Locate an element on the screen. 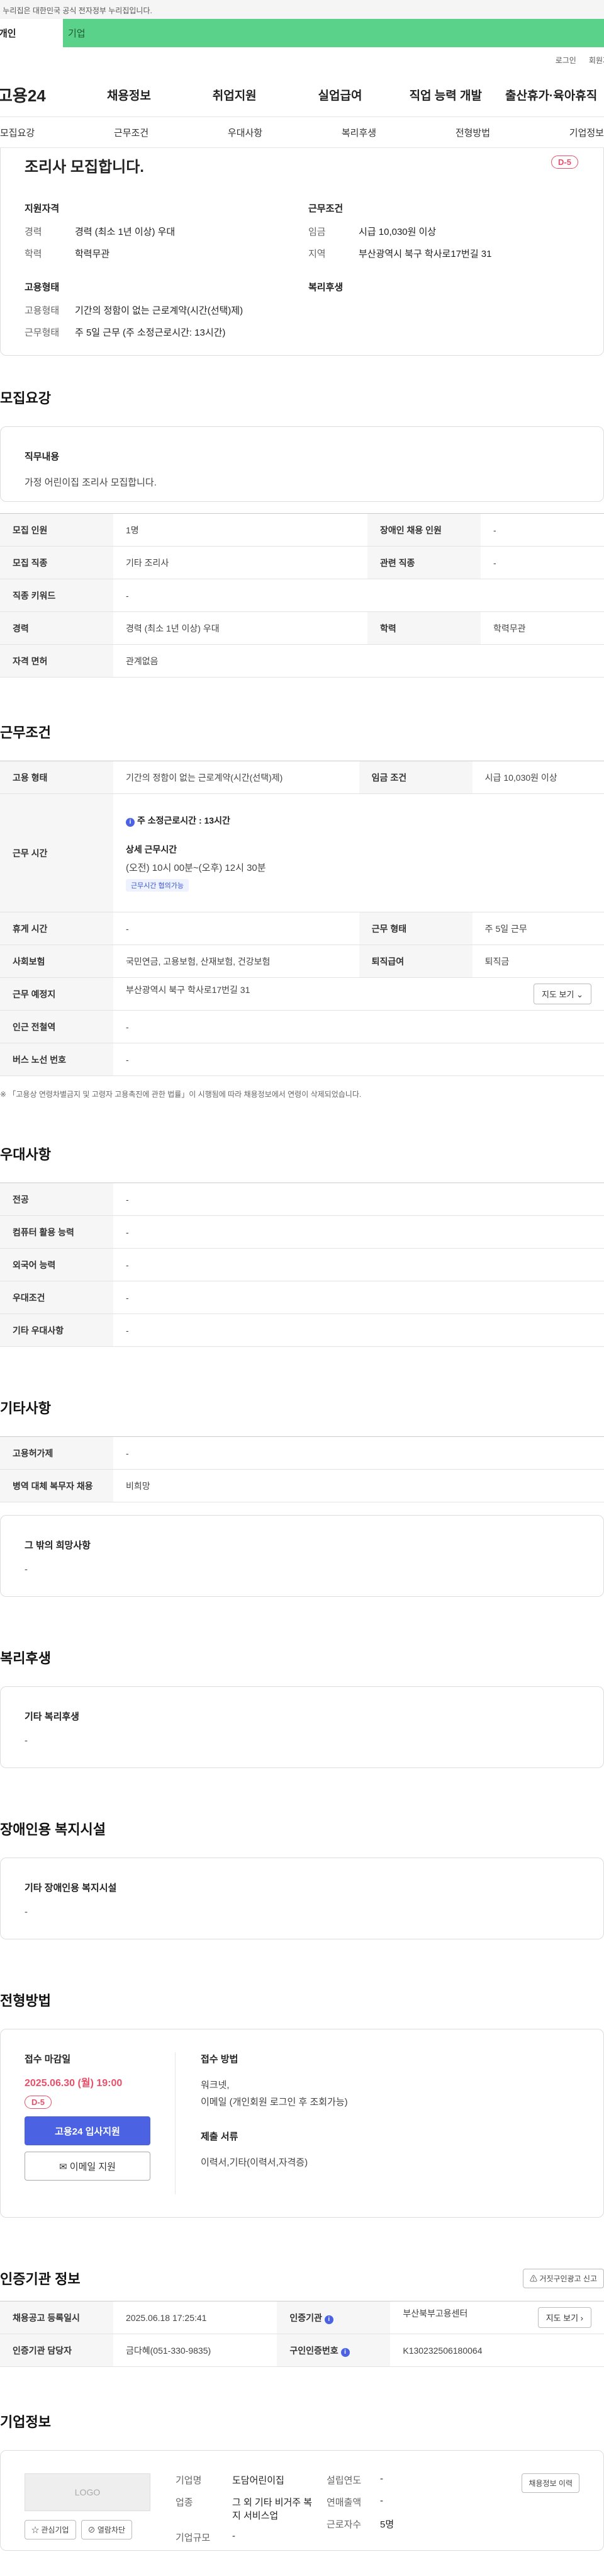 This screenshot has width=604, height=2576. tab-pref: 우대사항 is located at coordinates (245, 132).